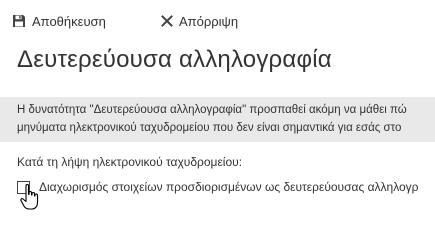 The image size is (435, 240). Describe the element at coordinates (174, 59) in the screenshot. I see `page-title: Δευτερεύουσα αλληλογραφία` at that location.